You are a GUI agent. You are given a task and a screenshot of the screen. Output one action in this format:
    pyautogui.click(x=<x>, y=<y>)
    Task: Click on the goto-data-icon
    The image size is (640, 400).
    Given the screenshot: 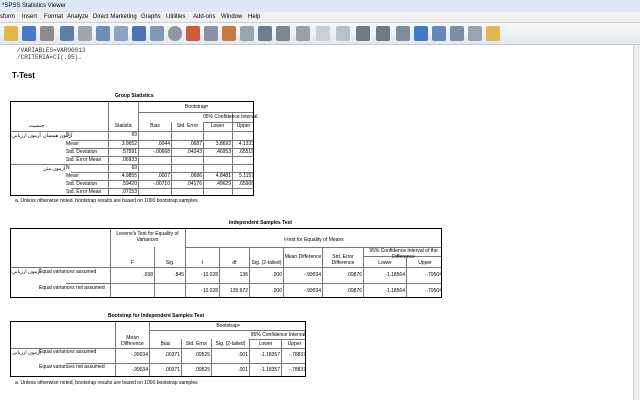 What is the action you would take?
    pyautogui.click(x=121, y=33)
    